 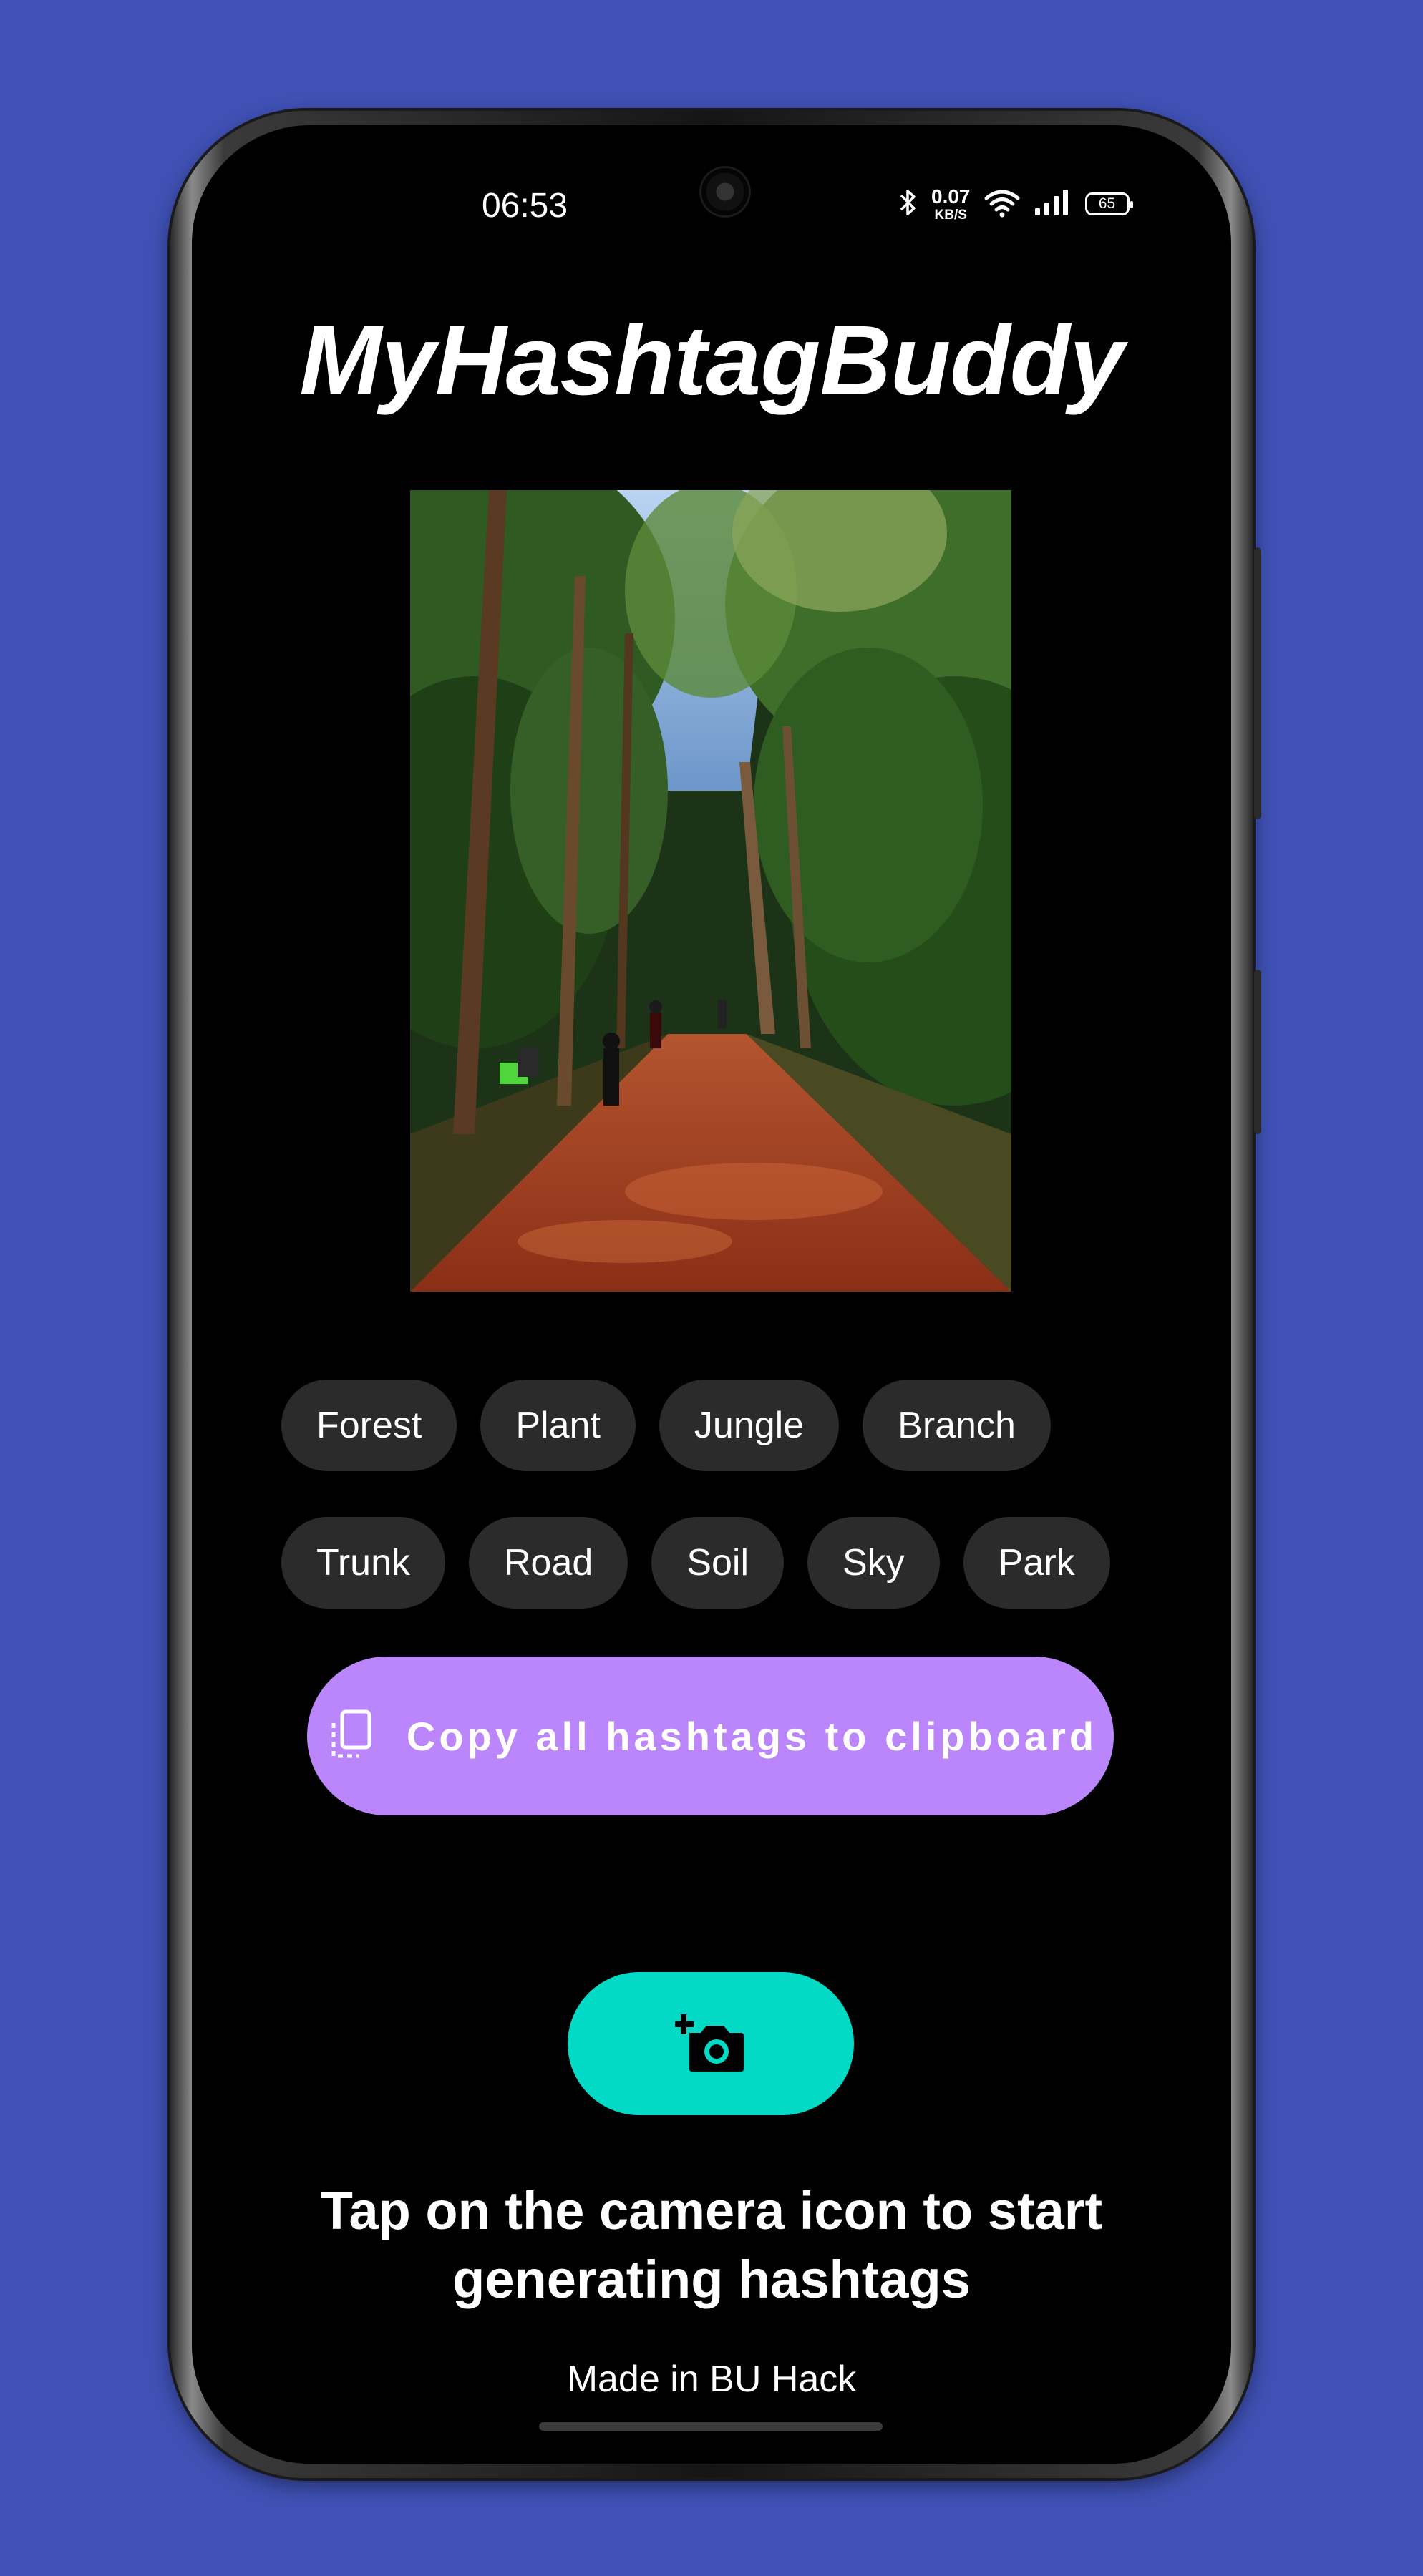 I want to click on front-camera, so click(x=725, y=191).